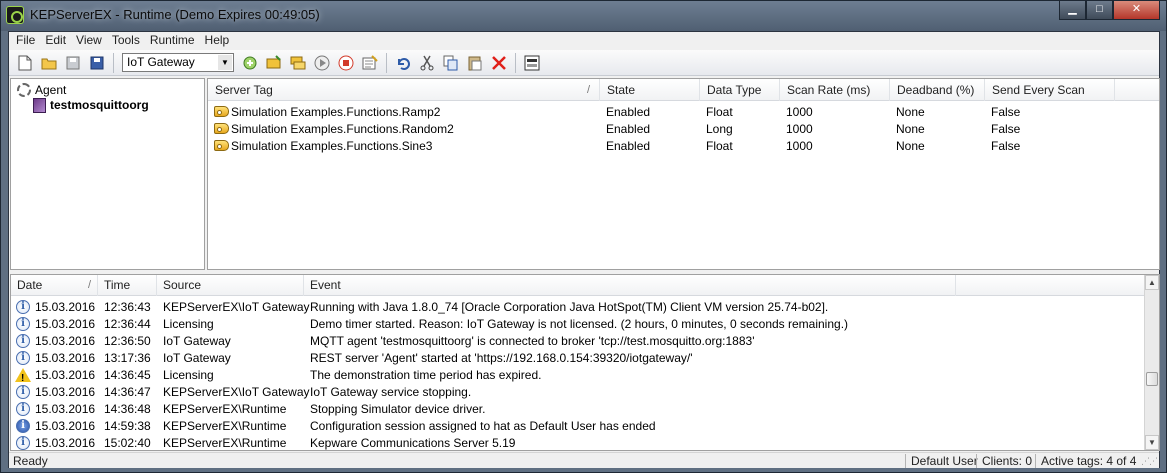  Describe the element at coordinates (404, 90) in the screenshot. I see `column-server-tag: Server Tag /` at that location.